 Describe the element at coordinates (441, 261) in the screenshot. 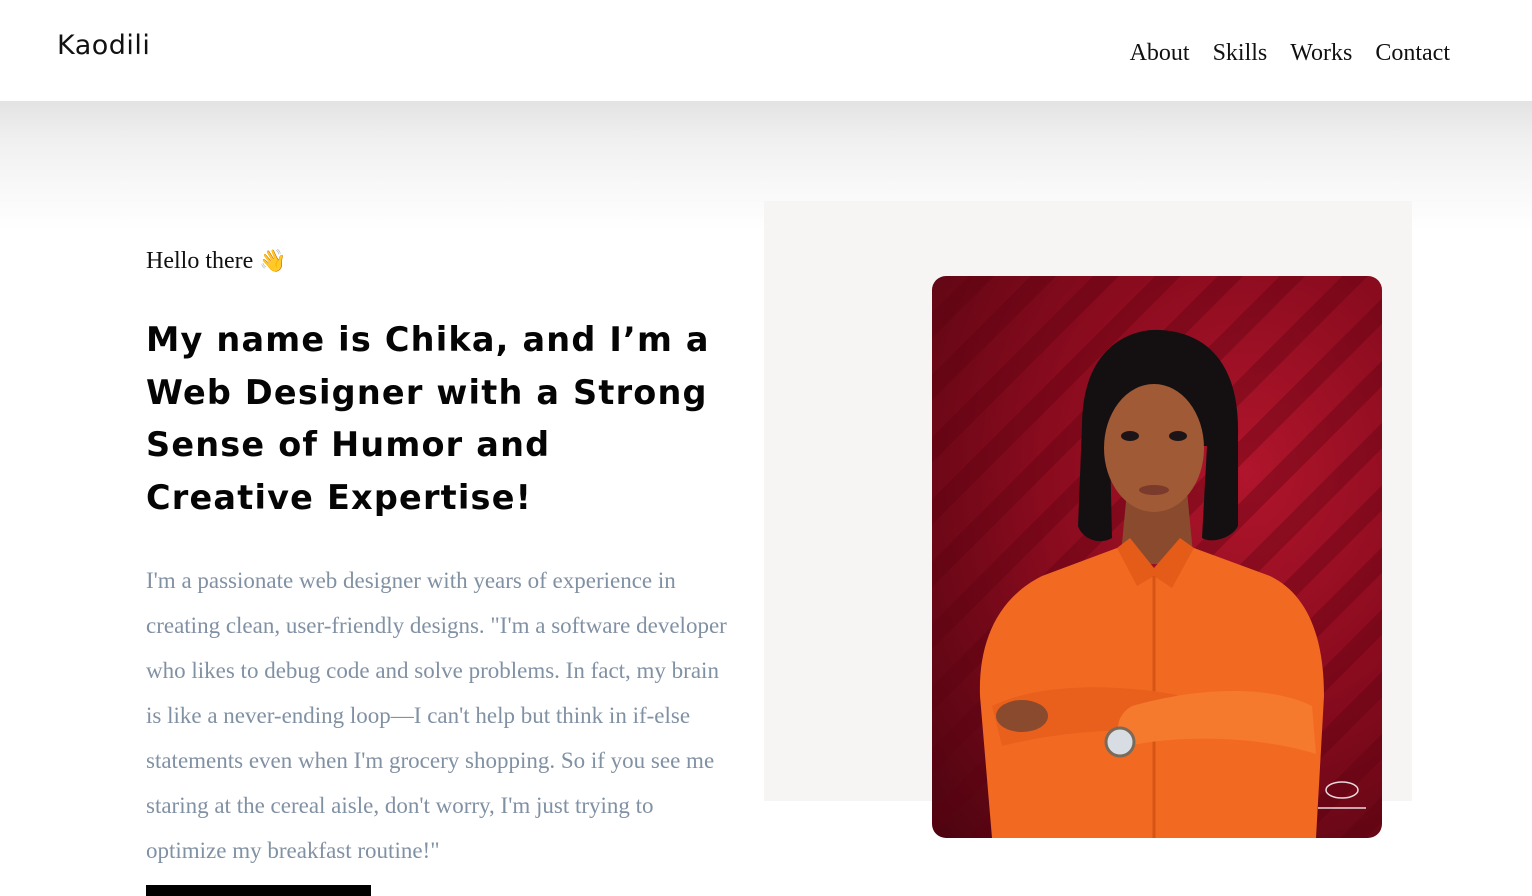

I see `greeting: Hello there 👋` at that location.